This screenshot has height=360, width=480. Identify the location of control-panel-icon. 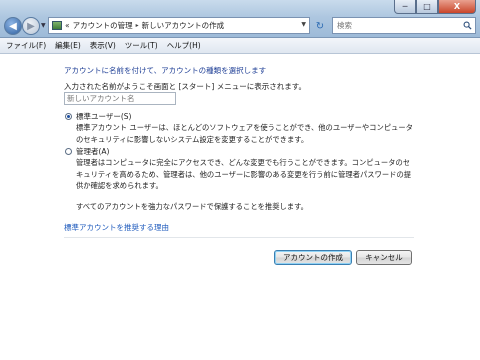
(57, 25).